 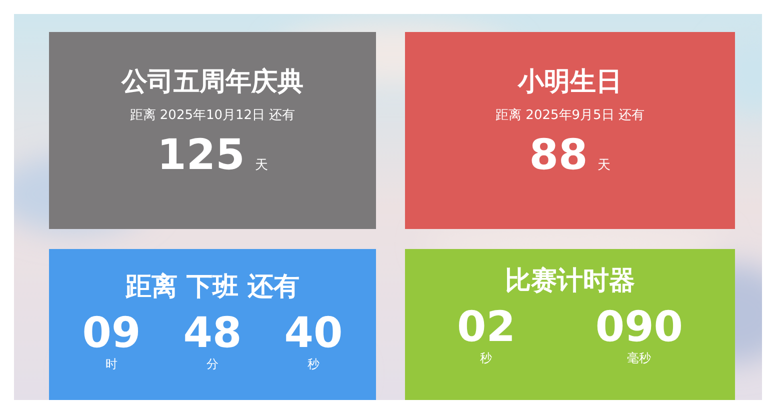 What do you see at coordinates (201, 155) in the screenshot?
I see `days-count: 125` at bounding box center [201, 155].